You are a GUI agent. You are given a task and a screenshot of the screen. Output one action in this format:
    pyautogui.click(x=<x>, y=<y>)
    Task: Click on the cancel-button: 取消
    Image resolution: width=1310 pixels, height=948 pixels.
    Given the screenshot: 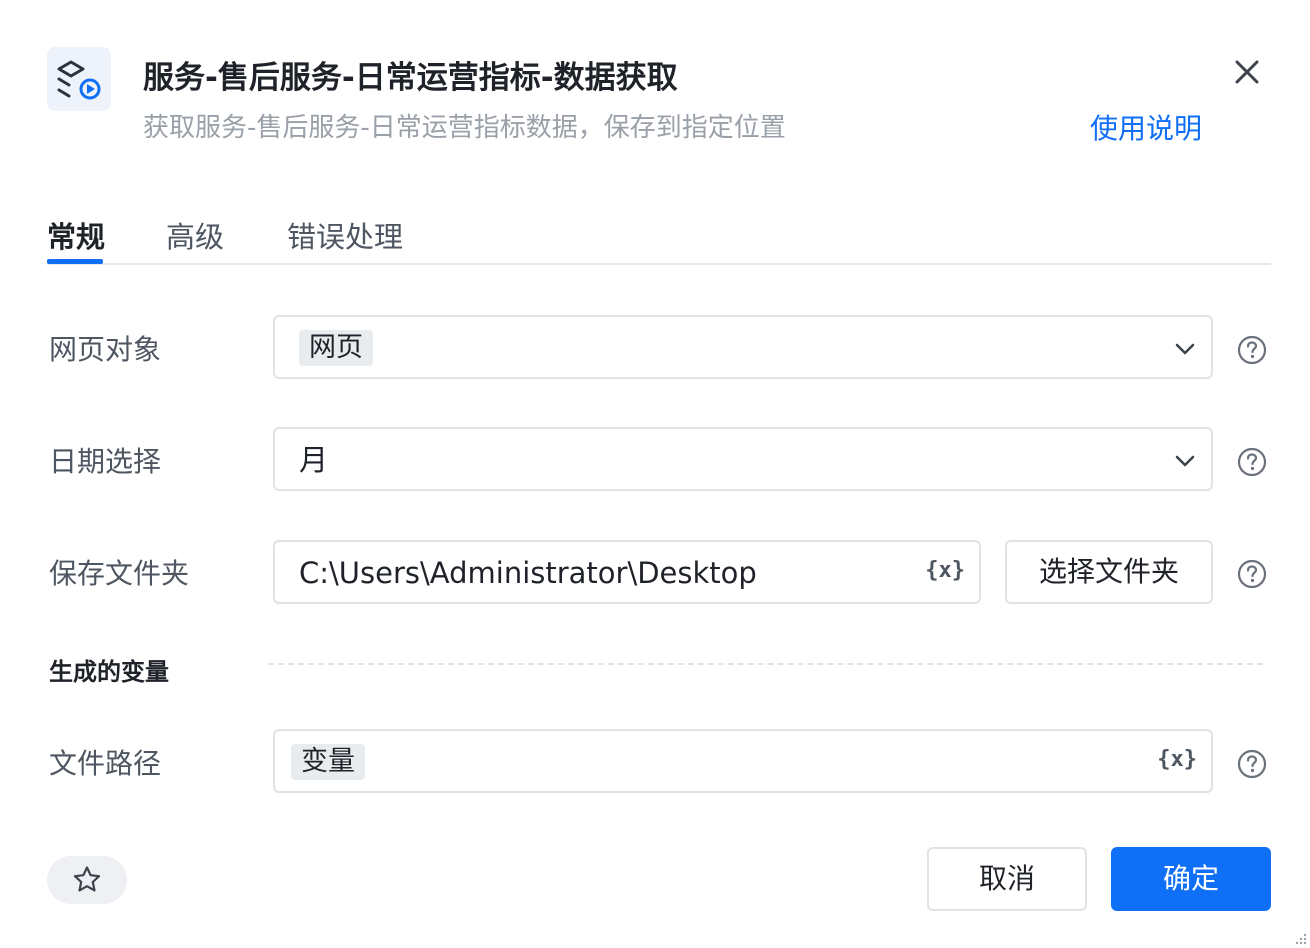 What is the action you would take?
    pyautogui.click(x=1007, y=879)
    